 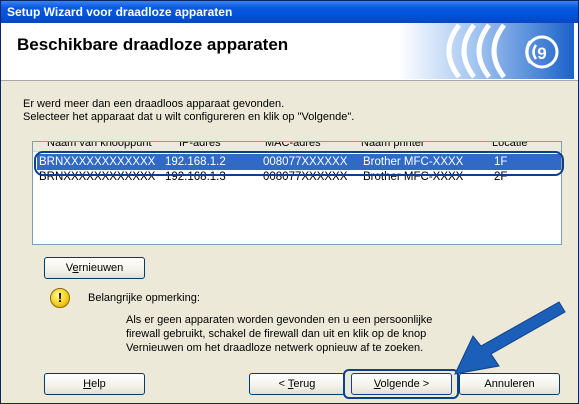 I want to click on column-header-mac: MAC-adres, so click(x=293, y=145).